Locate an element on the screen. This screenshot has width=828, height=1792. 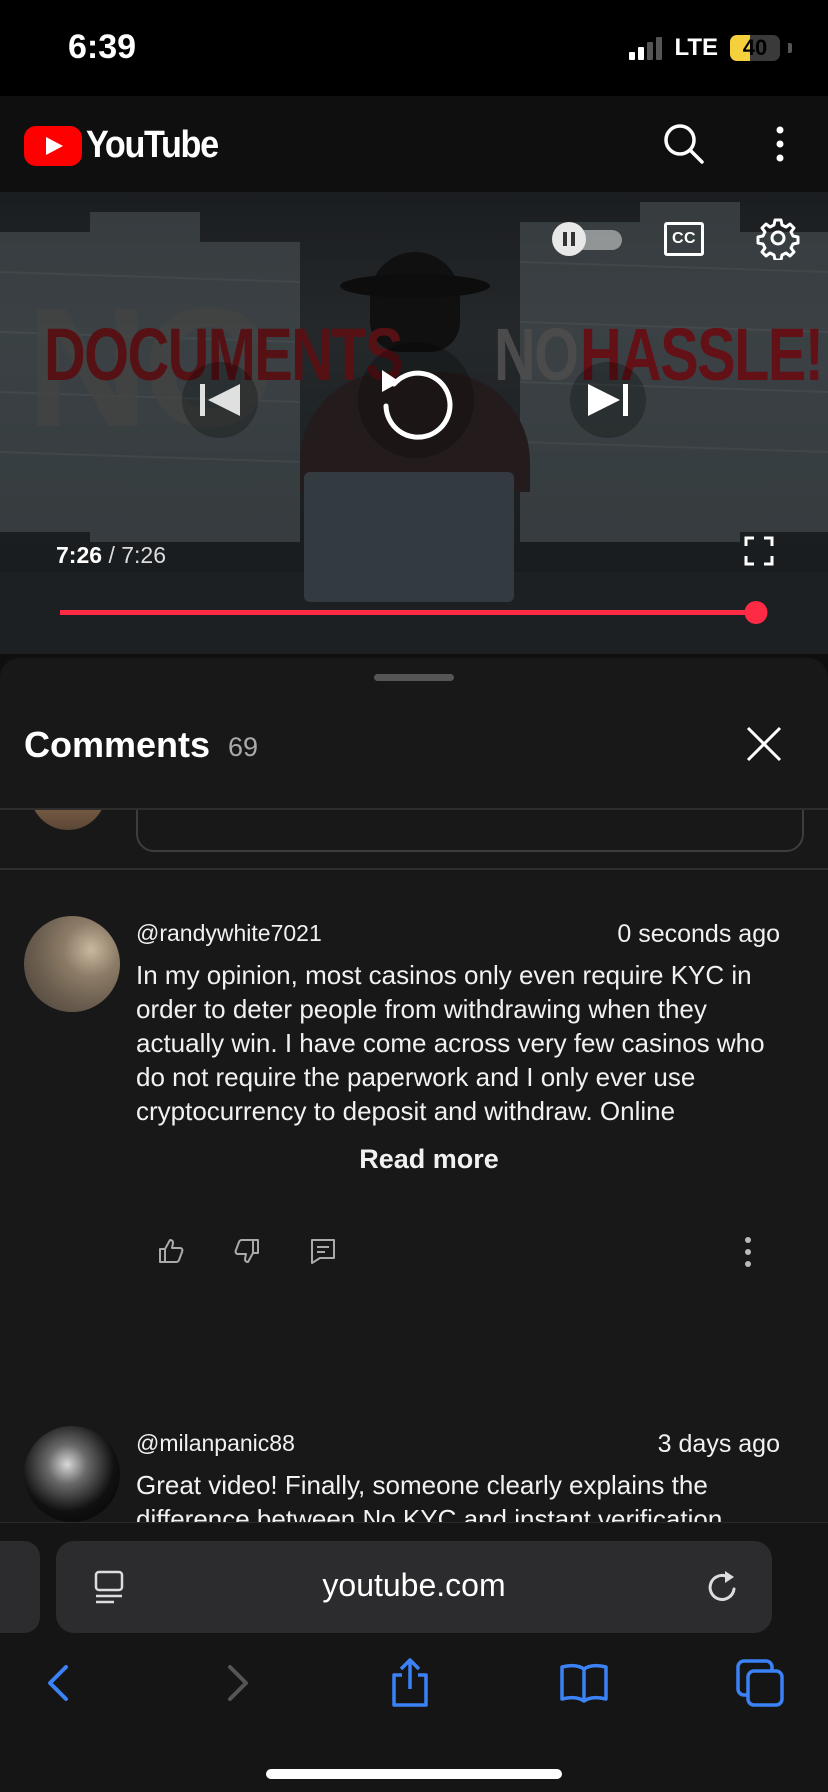
thumbs-down-icon is located at coordinates (247, 1251).